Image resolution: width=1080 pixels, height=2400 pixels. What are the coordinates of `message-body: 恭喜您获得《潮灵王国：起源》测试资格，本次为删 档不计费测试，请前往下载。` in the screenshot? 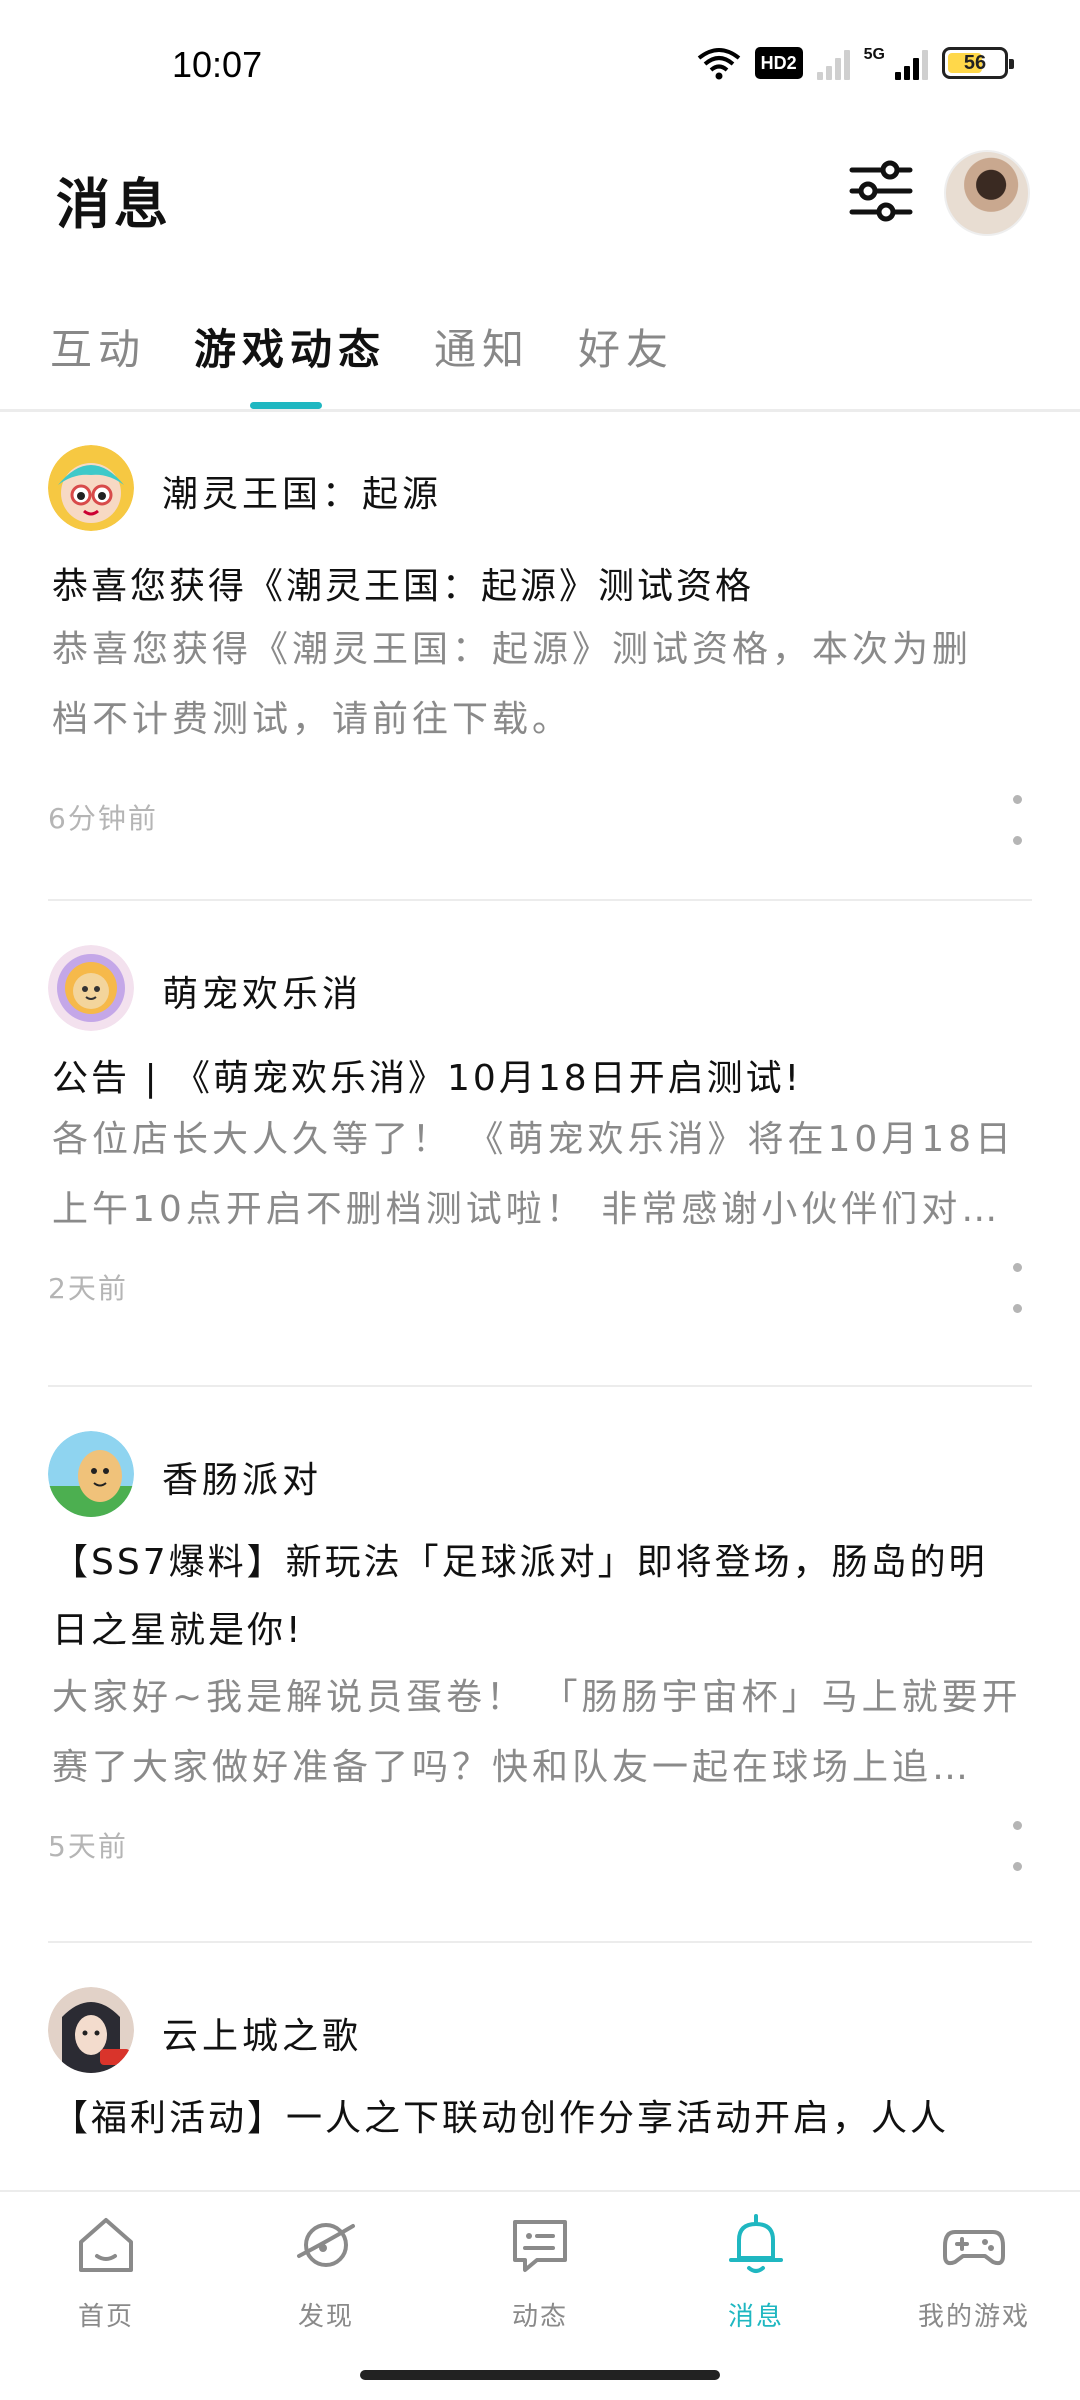 It's located at (542, 685).